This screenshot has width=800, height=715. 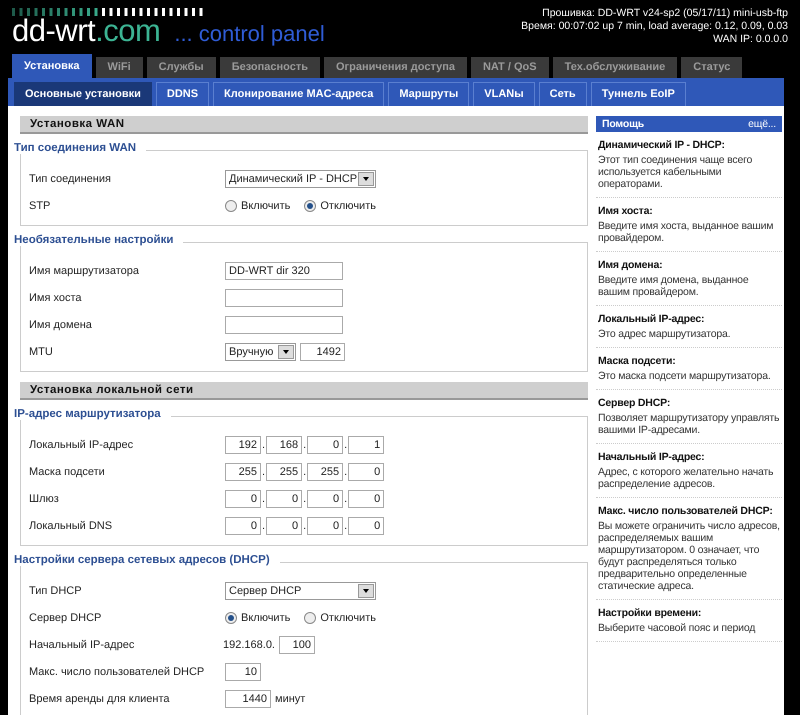 What do you see at coordinates (750, 39) in the screenshot?
I see `status-info: WAN IP: 0.0.0.0` at bounding box center [750, 39].